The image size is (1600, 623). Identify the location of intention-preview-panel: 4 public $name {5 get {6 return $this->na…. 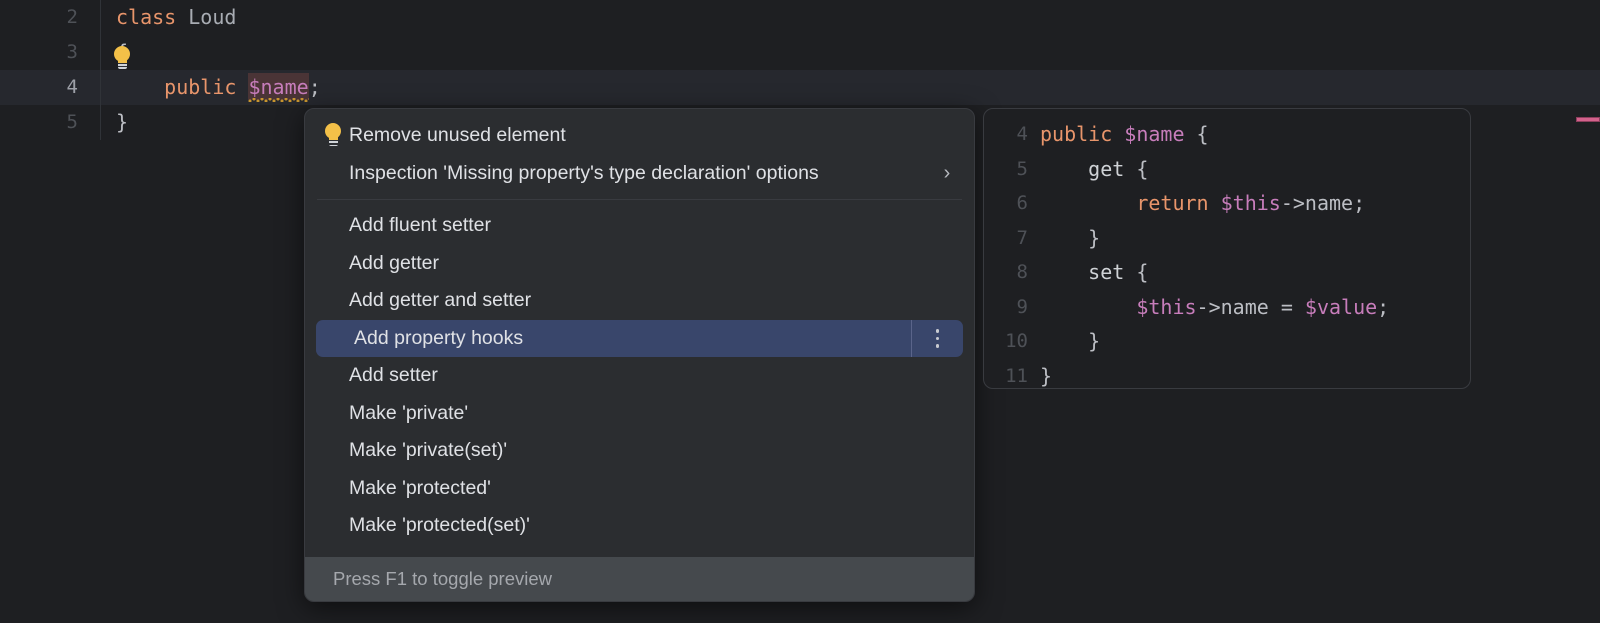
(1227, 248).